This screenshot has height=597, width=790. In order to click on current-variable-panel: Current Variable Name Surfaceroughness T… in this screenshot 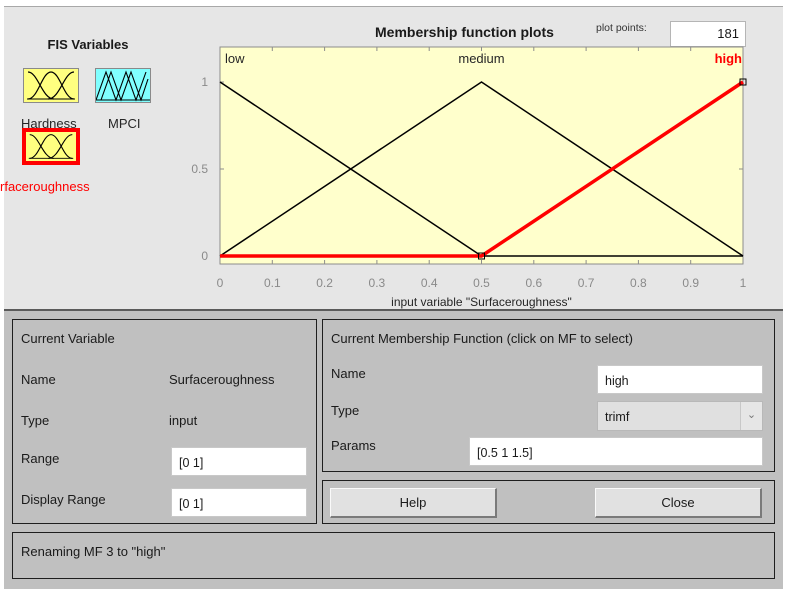, I will do `click(164, 421)`.